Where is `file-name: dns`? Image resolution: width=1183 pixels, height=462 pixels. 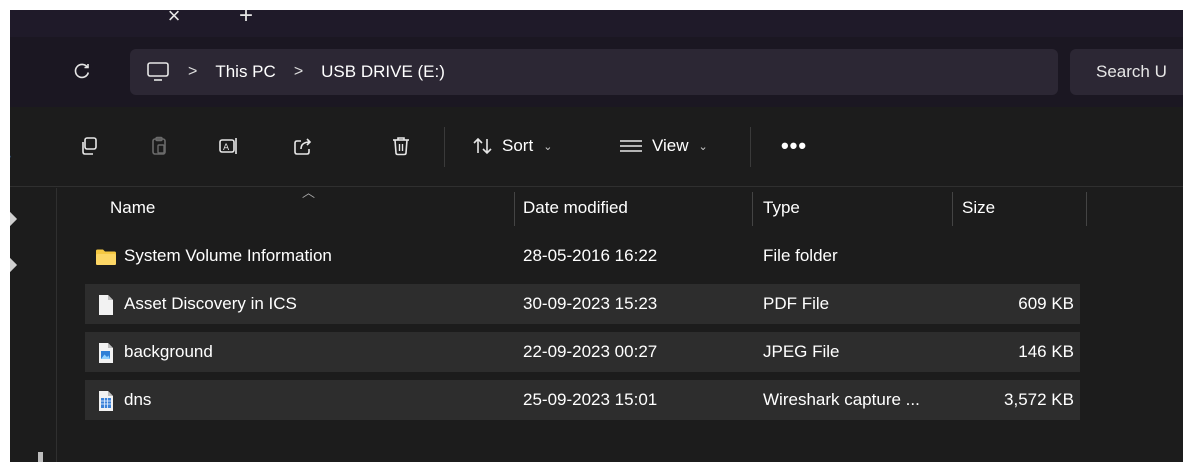 file-name: dns is located at coordinates (138, 399).